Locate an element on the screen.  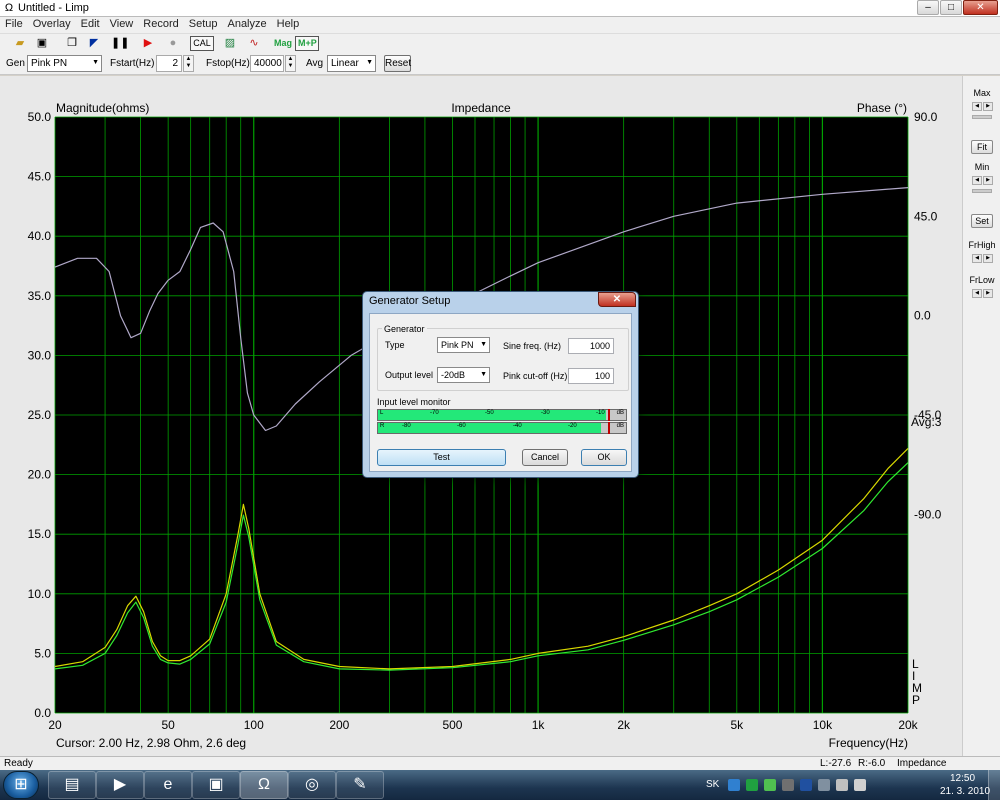
mp-button: M+P is located at coordinates (307, 43).